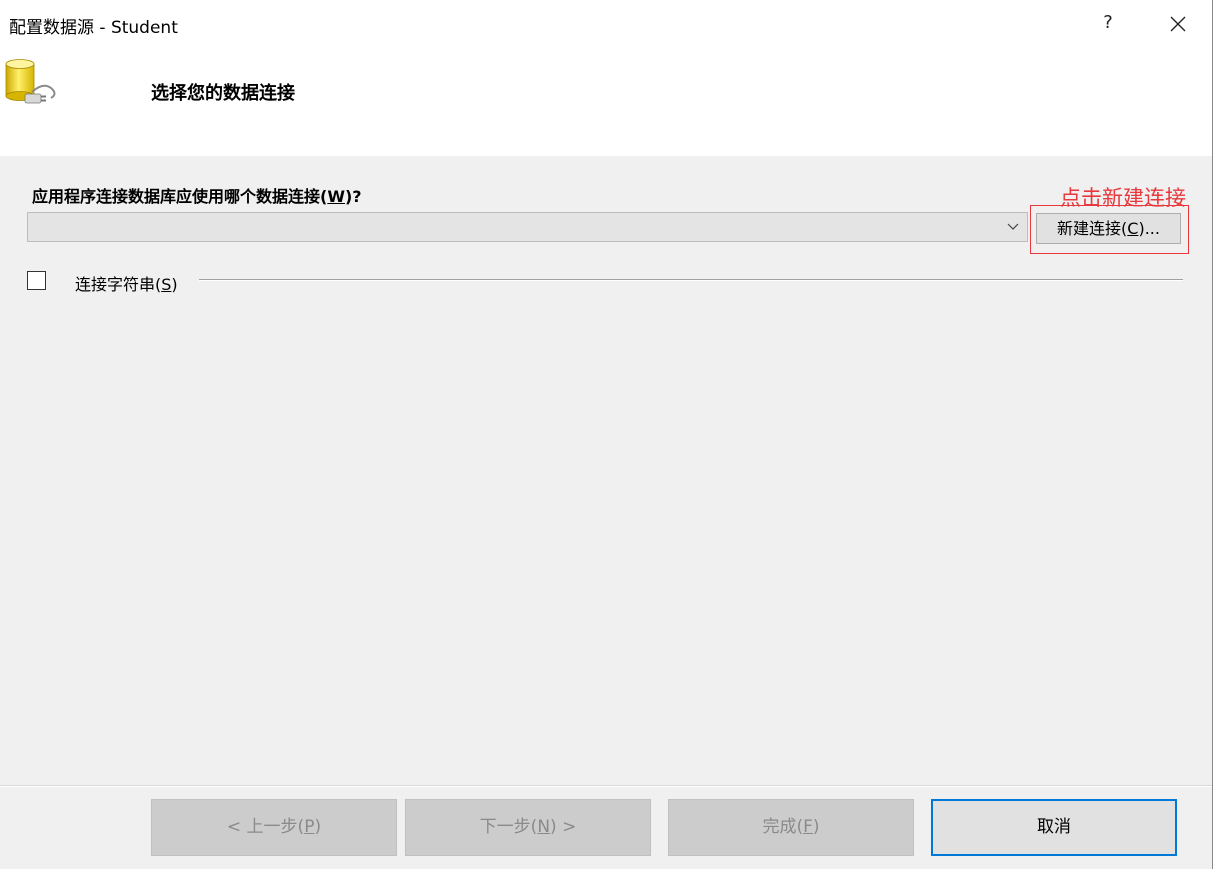 The image size is (1216, 869). I want to click on footer-divider, so click(606, 786).